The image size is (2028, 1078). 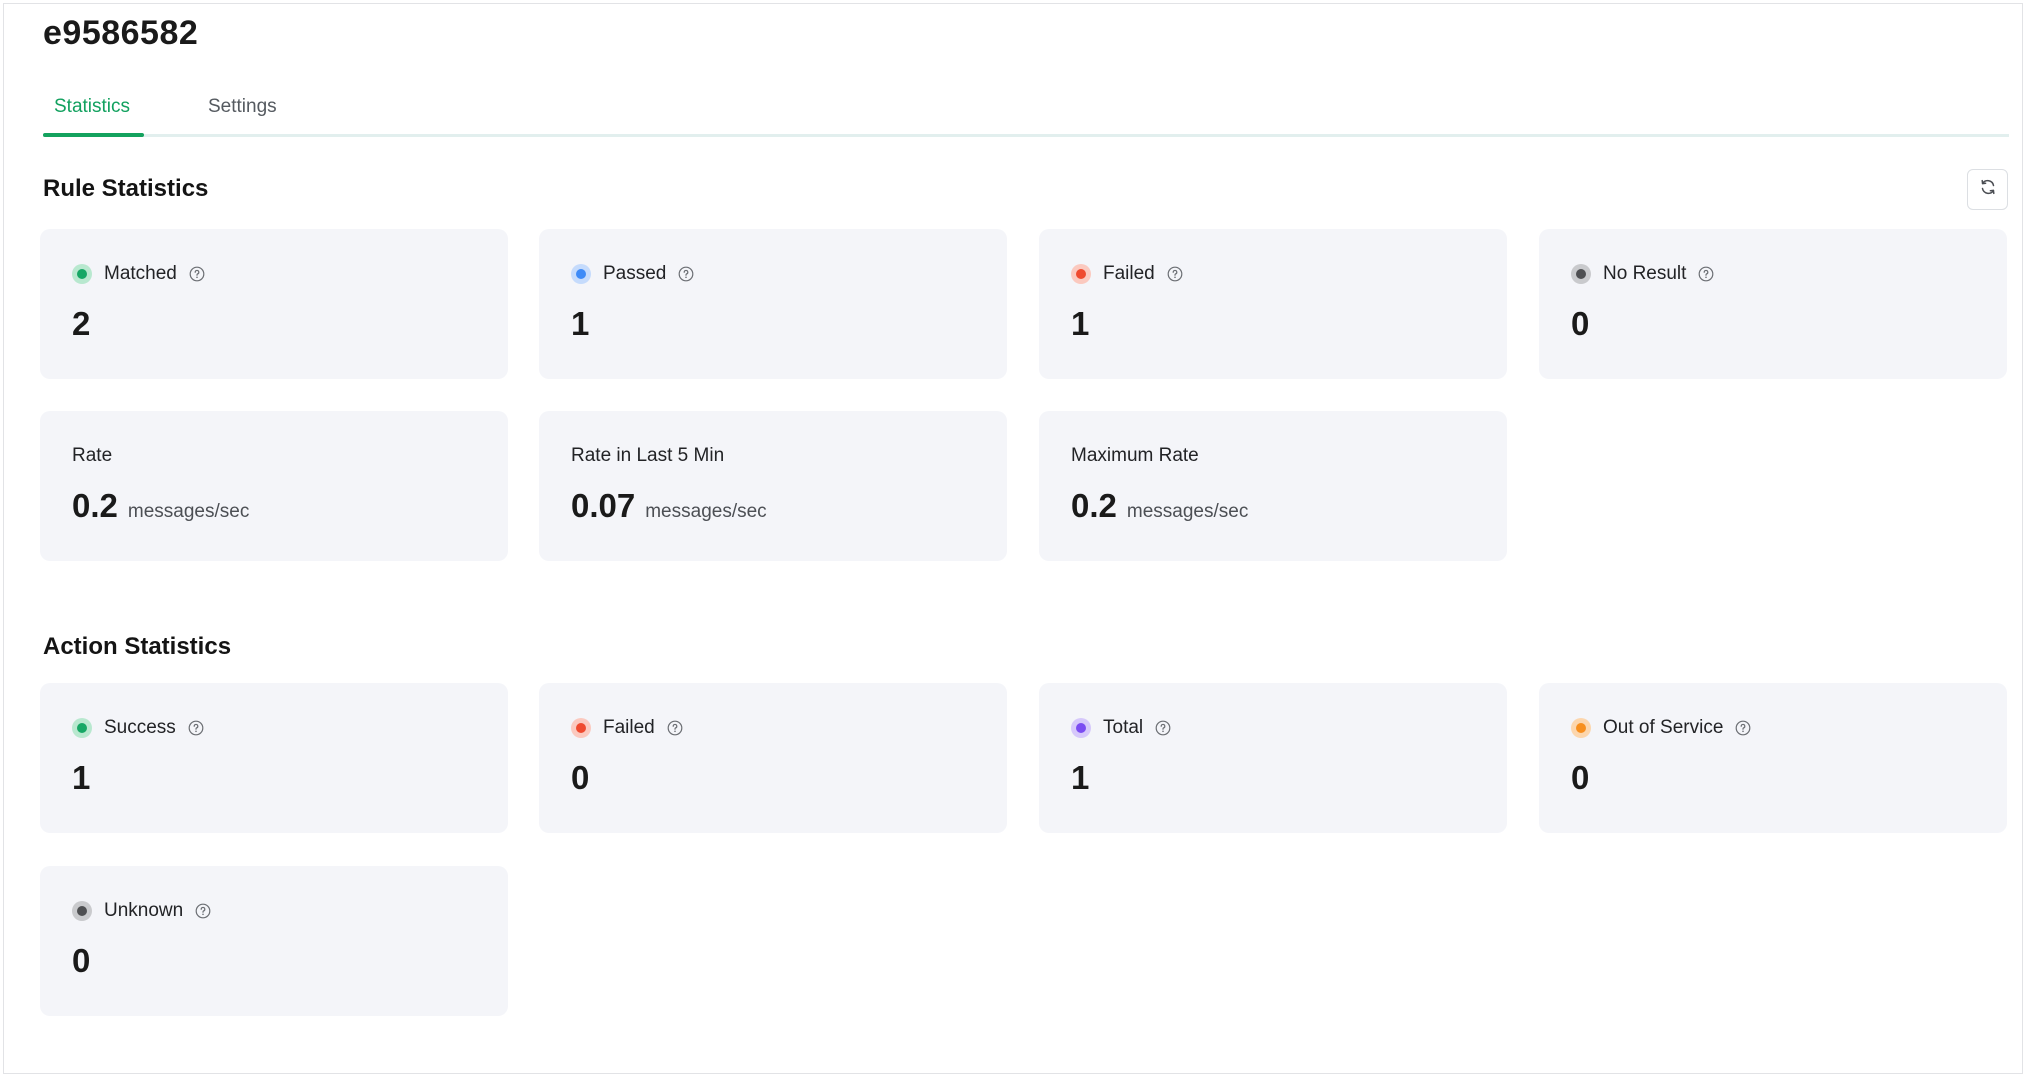 I want to click on stat-card-failed: Failed 1, so click(x=1273, y=304).